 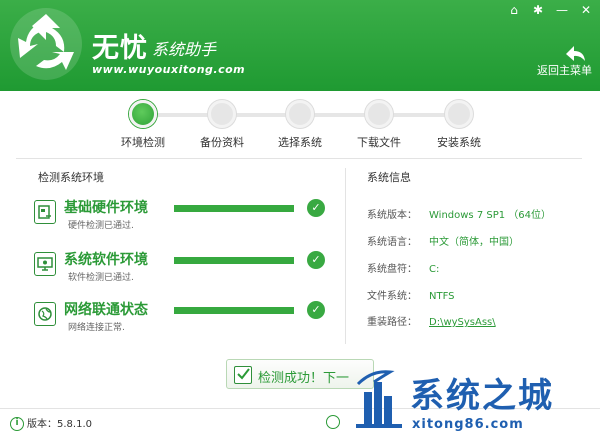 I want to click on software-icon, so click(x=45, y=264).